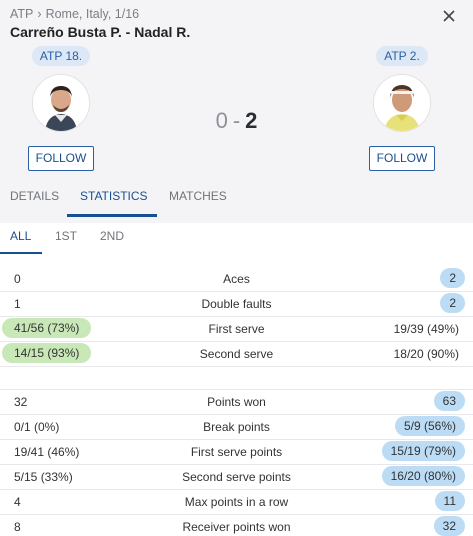 This screenshot has width=473, height=536. Describe the element at coordinates (21, 14) in the screenshot. I see `breadcrumb-sport: ATP` at that location.